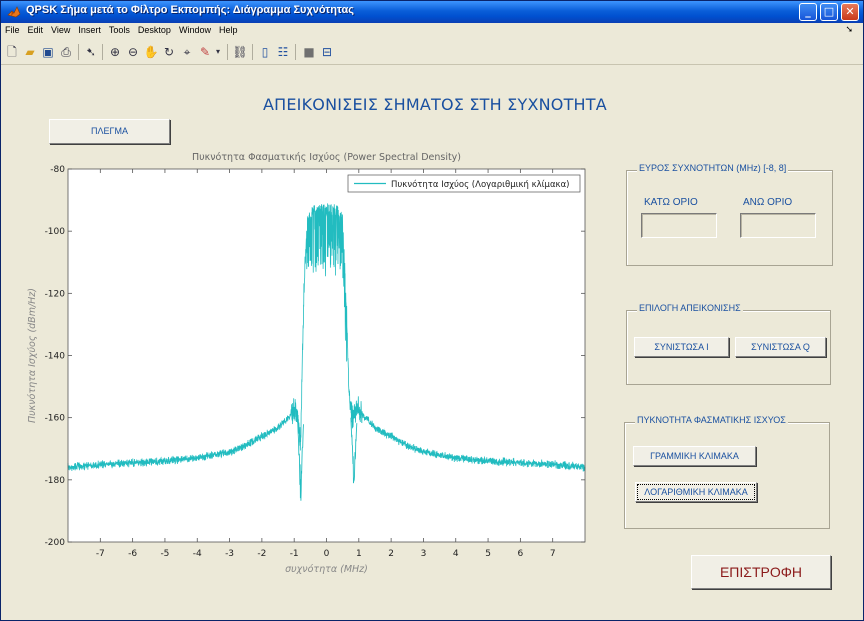  I want to click on y-tick-label: -180, so click(55, 481).